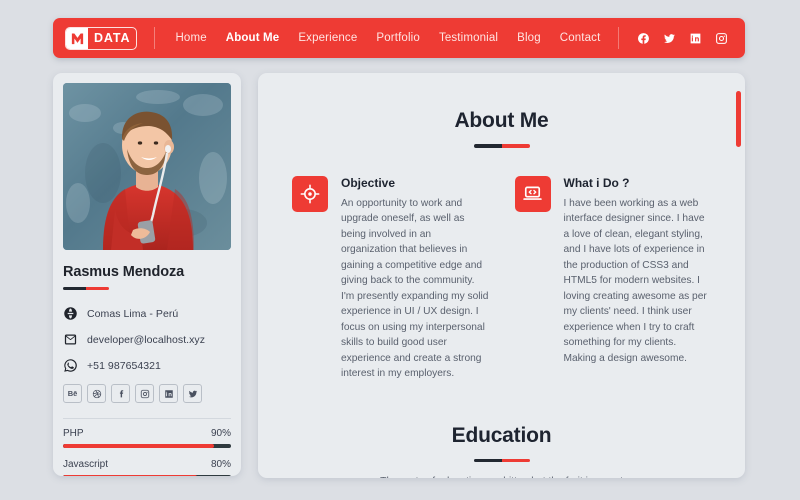 Image resolution: width=800 pixels, height=500 pixels. What do you see at coordinates (147, 438) in the screenshot?
I see `skill-php: PHP 90%` at bounding box center [147, 438].